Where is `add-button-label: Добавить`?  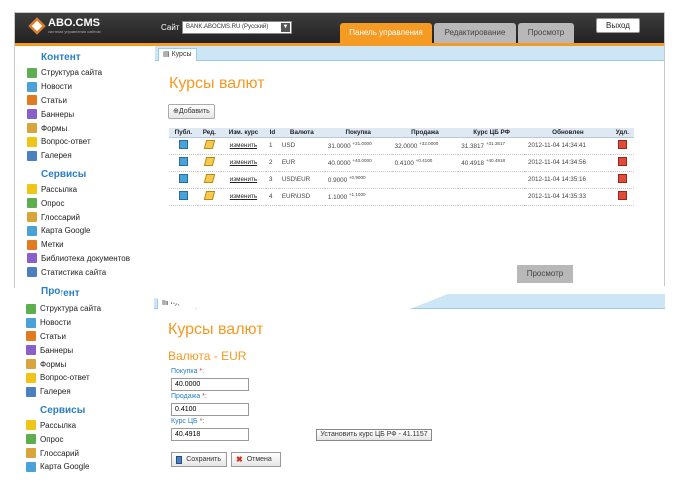 add-button-label: Добавить is located at coordinates (194, 111).